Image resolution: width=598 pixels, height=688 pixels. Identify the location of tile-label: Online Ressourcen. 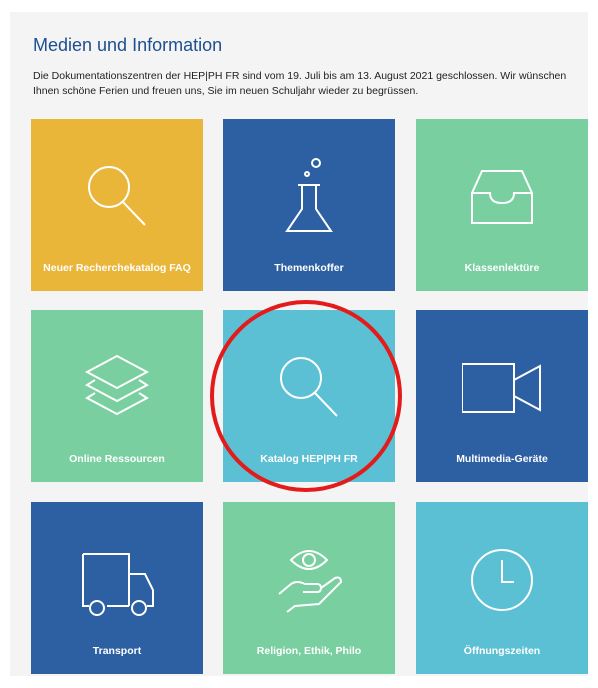
(117, 459).